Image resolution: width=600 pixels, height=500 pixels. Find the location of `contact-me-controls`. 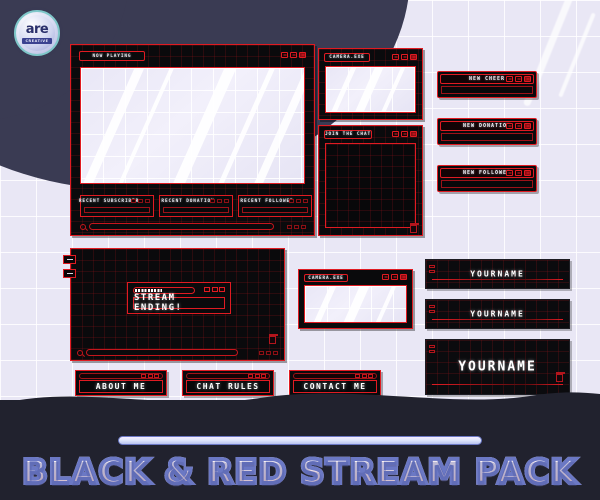

contact-me-controls is located at coordinates (364, 375).